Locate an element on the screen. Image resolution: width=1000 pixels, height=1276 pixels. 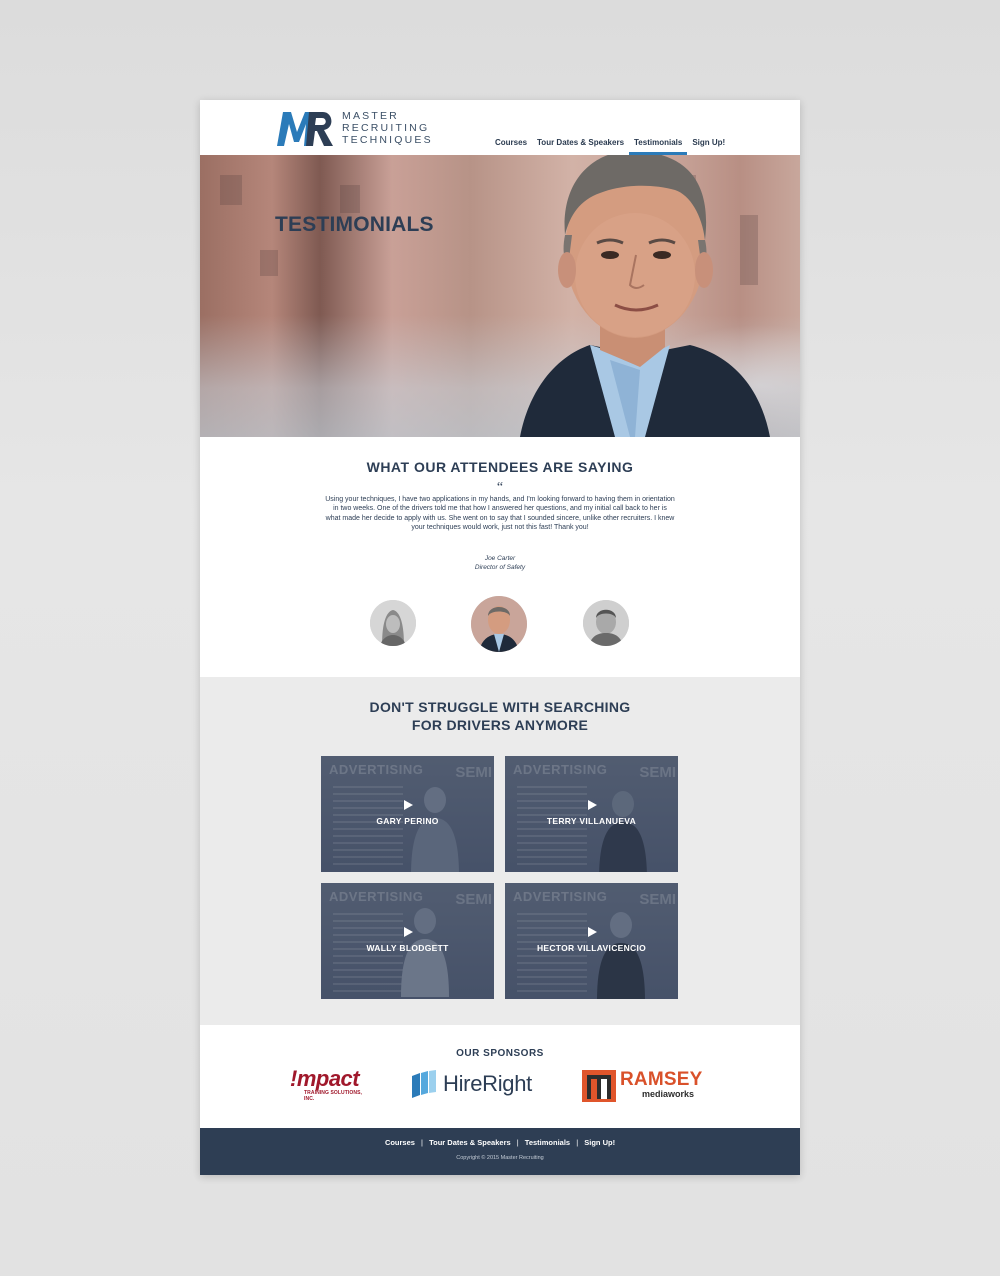
footer-link-sign-up: Sign Up! is located at coordinates (599, 1142).